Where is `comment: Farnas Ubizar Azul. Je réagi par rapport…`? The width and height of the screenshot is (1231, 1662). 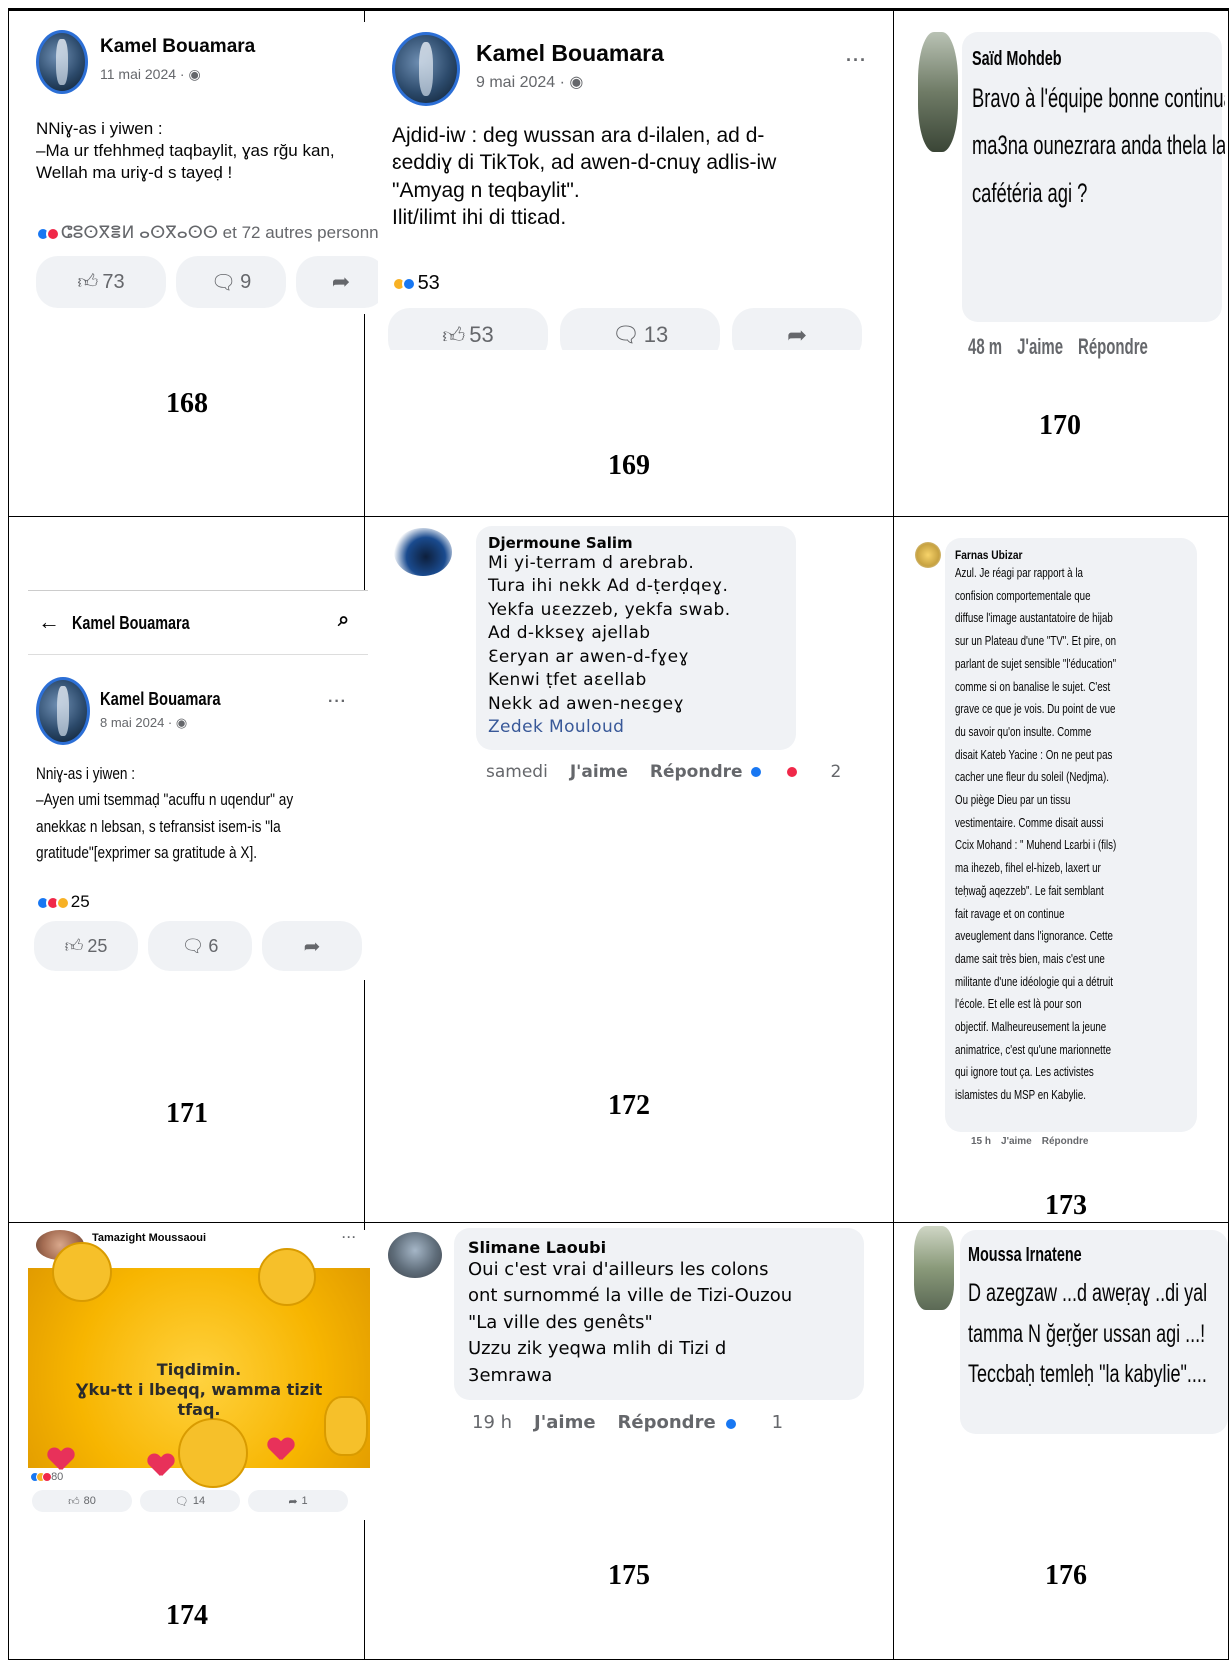
comment: Farnas Ubizar Azul. Je réagi par rapport… is located at coordinates (1055, 841).